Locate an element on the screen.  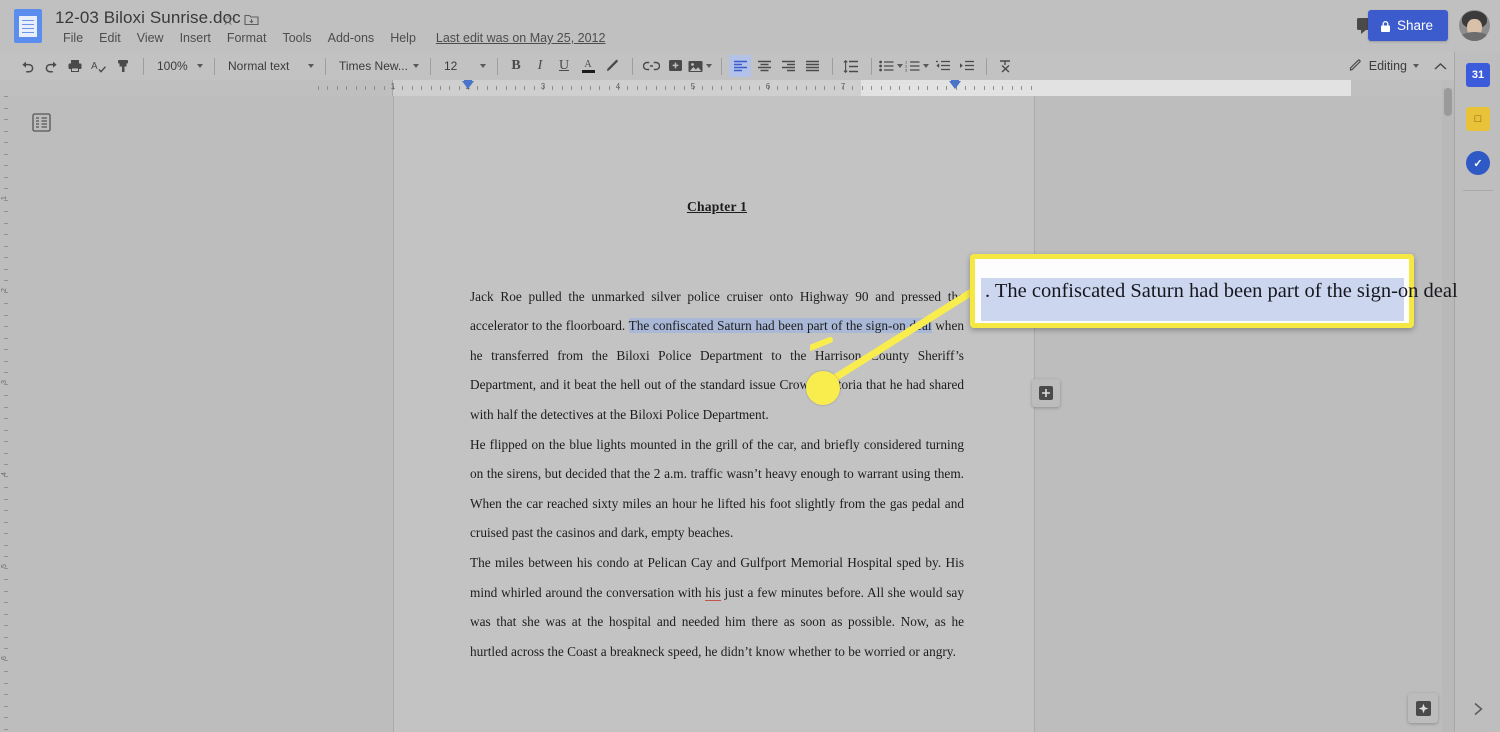
avatar is located at coordinates (1474, 25).